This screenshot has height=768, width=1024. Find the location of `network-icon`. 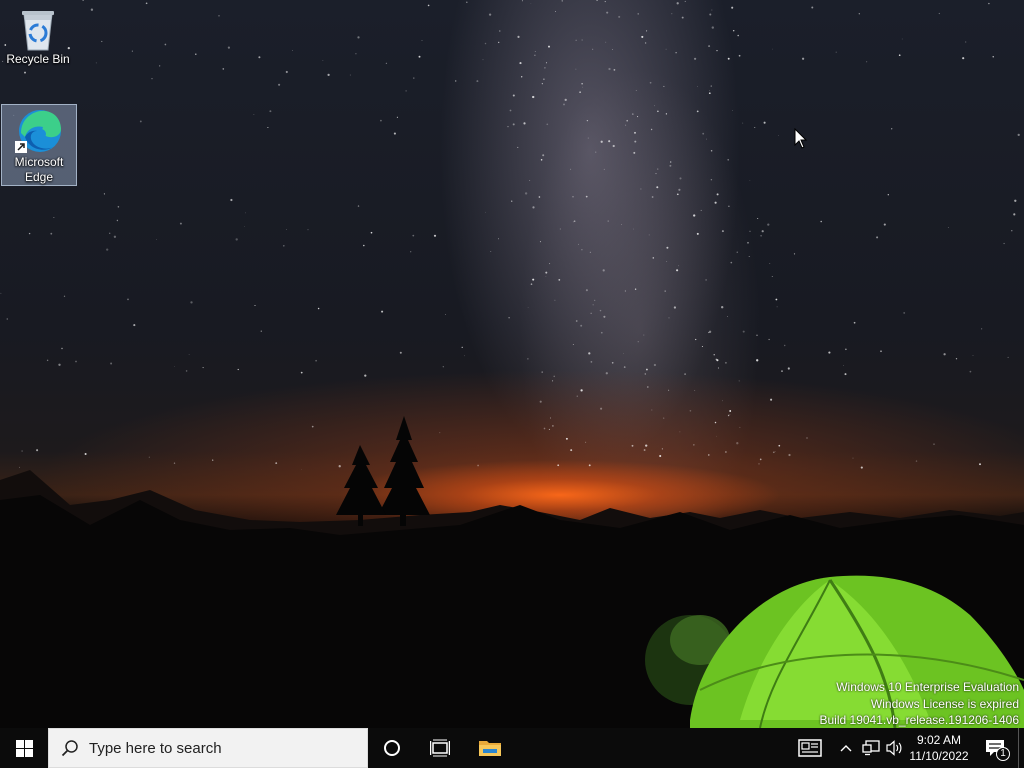

network-icon is located at coordinates (871, 748).